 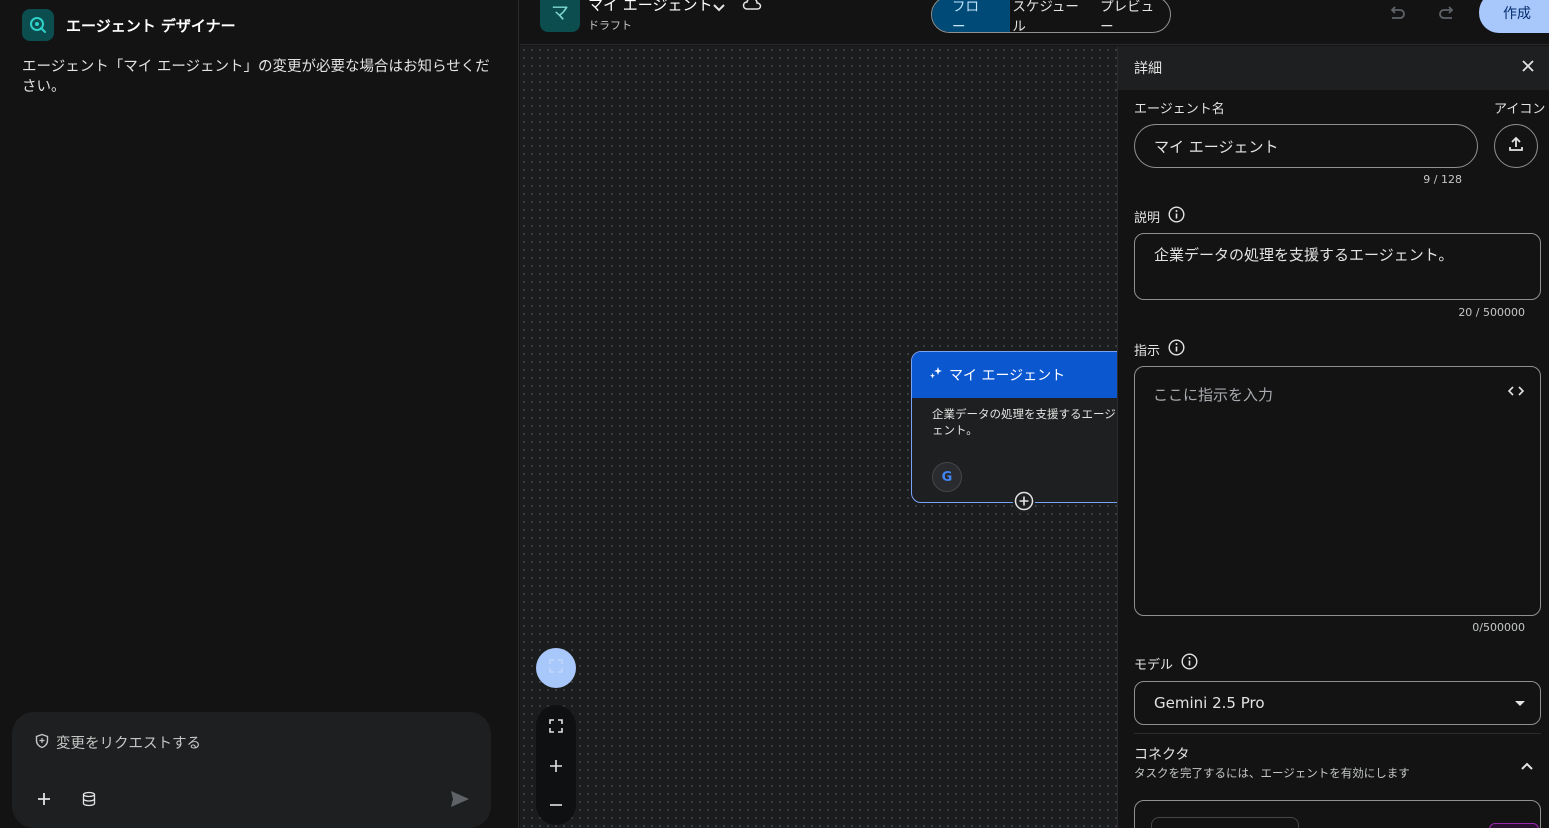 I want to click on tab-flow: フロー, so click(x=971, y=16).